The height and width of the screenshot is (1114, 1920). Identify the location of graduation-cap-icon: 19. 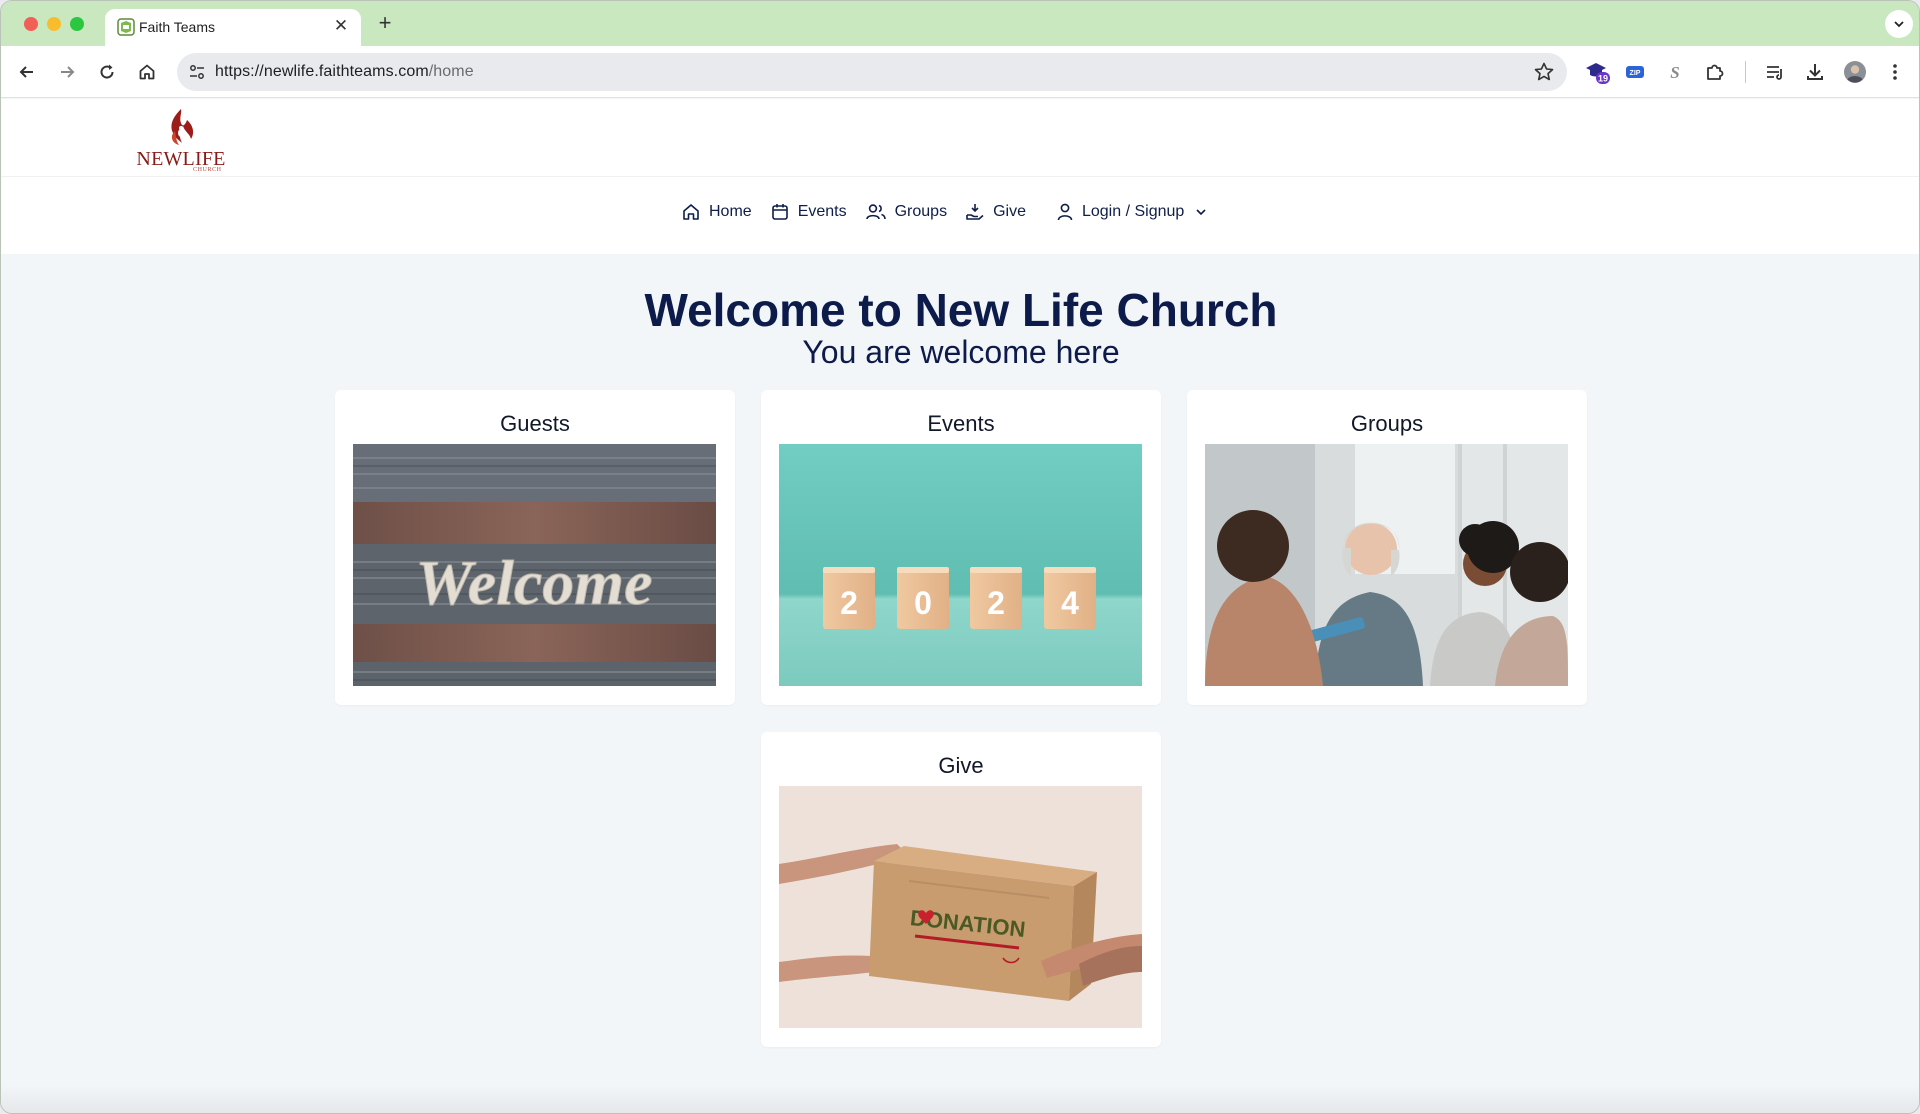
(1598, 73).